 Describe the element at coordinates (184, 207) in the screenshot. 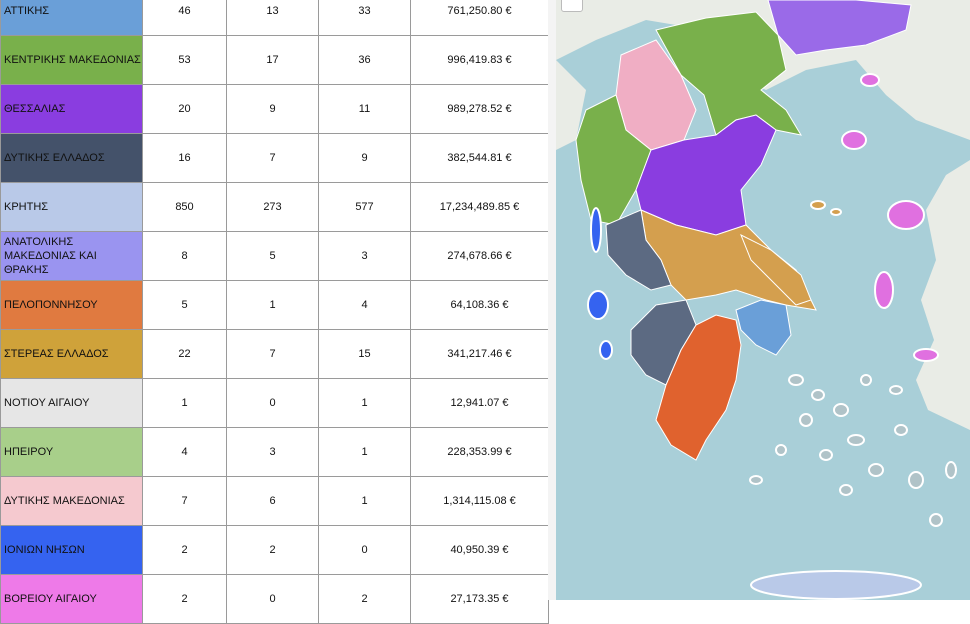

I see `total-cell: 850` at that location.